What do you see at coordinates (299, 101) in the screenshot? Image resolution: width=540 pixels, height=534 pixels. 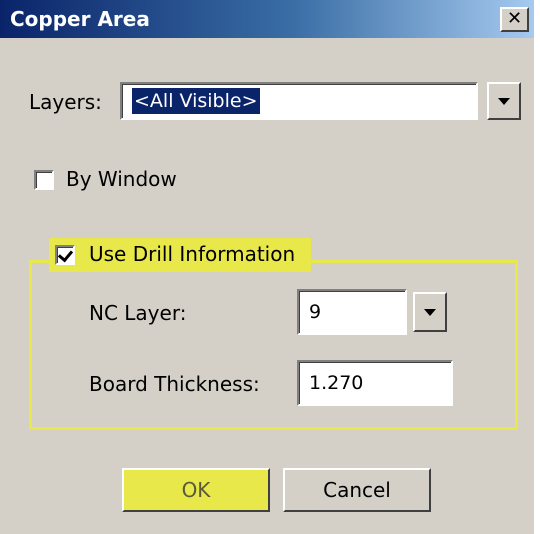 I see `layers-combobox: <All Visible>` at bounding box center [299, 101].